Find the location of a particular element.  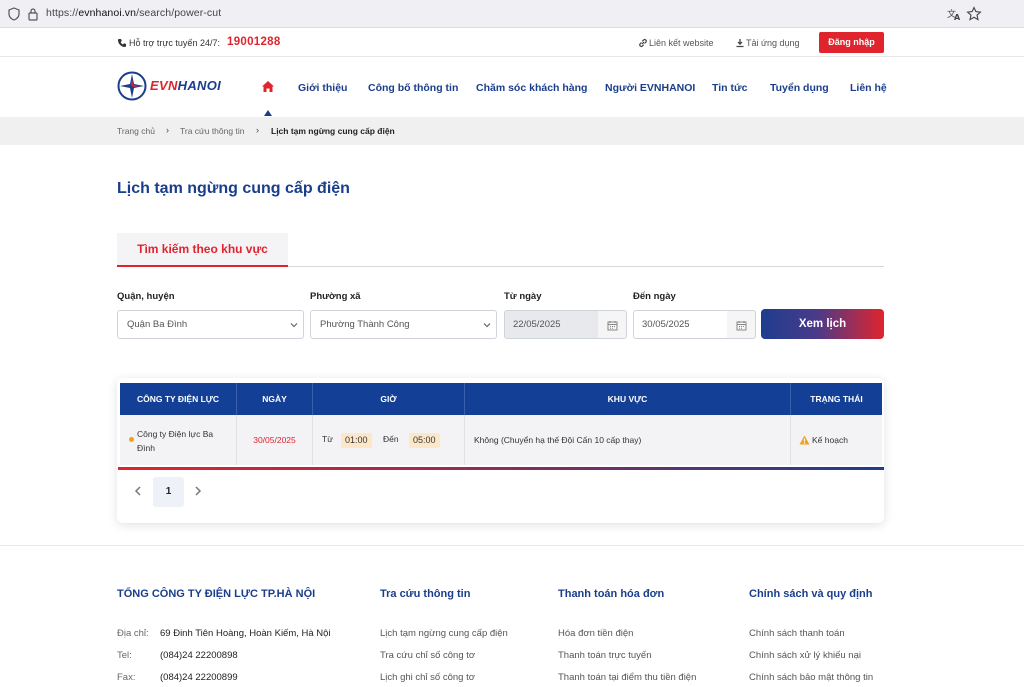

tab-search-by-area: Tìm kiếm theo khu vực is located at coordinates (202, 250).